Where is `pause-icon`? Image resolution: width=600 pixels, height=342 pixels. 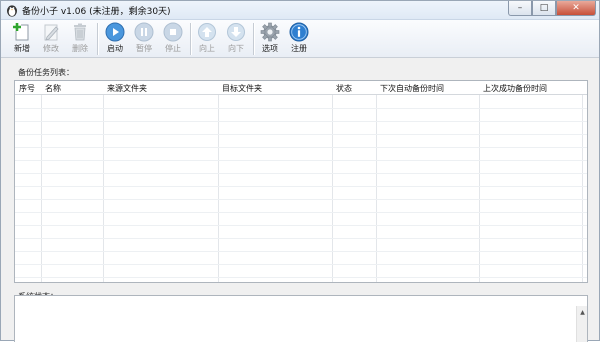 pause-icon is located at coordinates (144, 32).